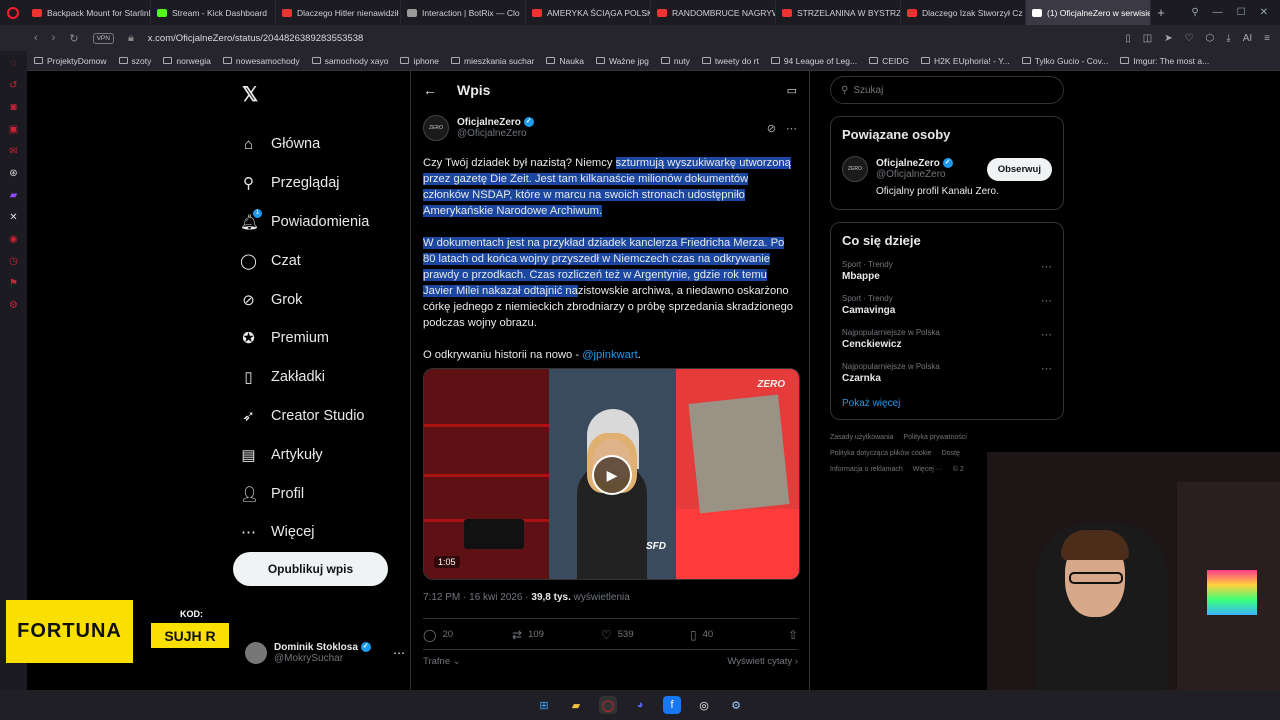  What do you see at coordinates (645, 635) in the screenshot?
I see `like-button: ♡ 539` at bounding box center [645, 635].